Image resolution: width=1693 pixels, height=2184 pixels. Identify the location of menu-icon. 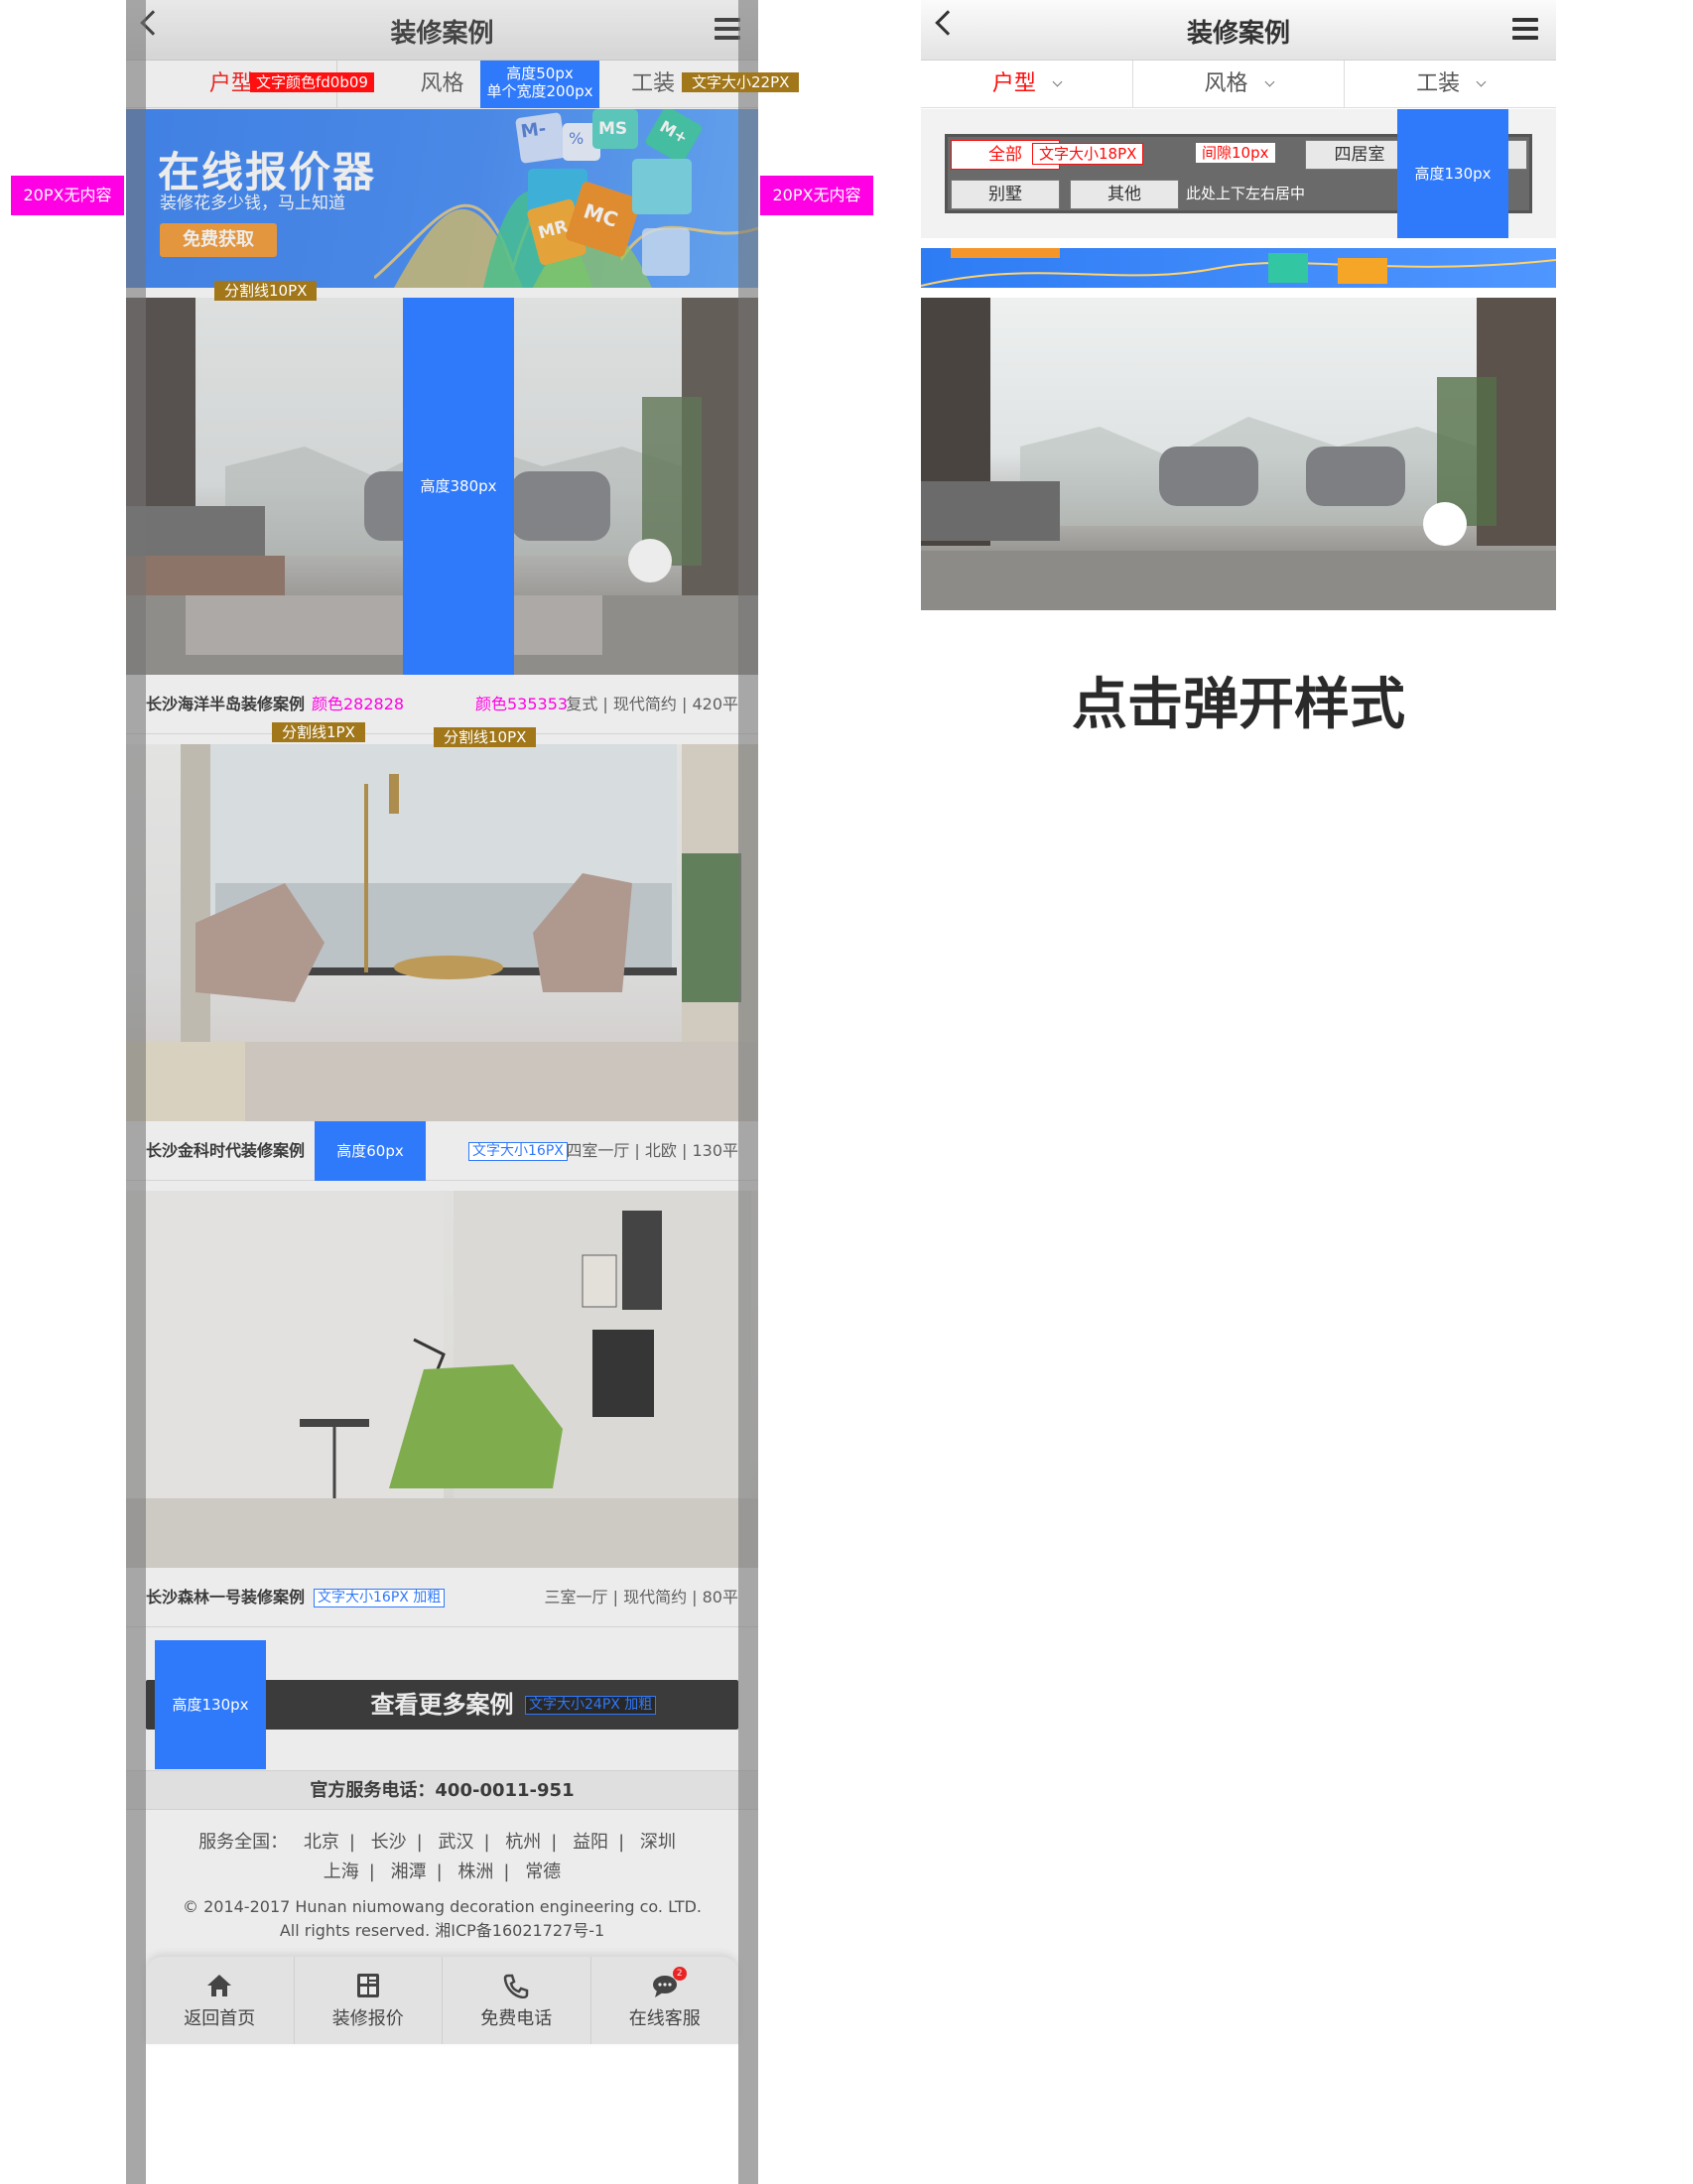
(1525, 29).